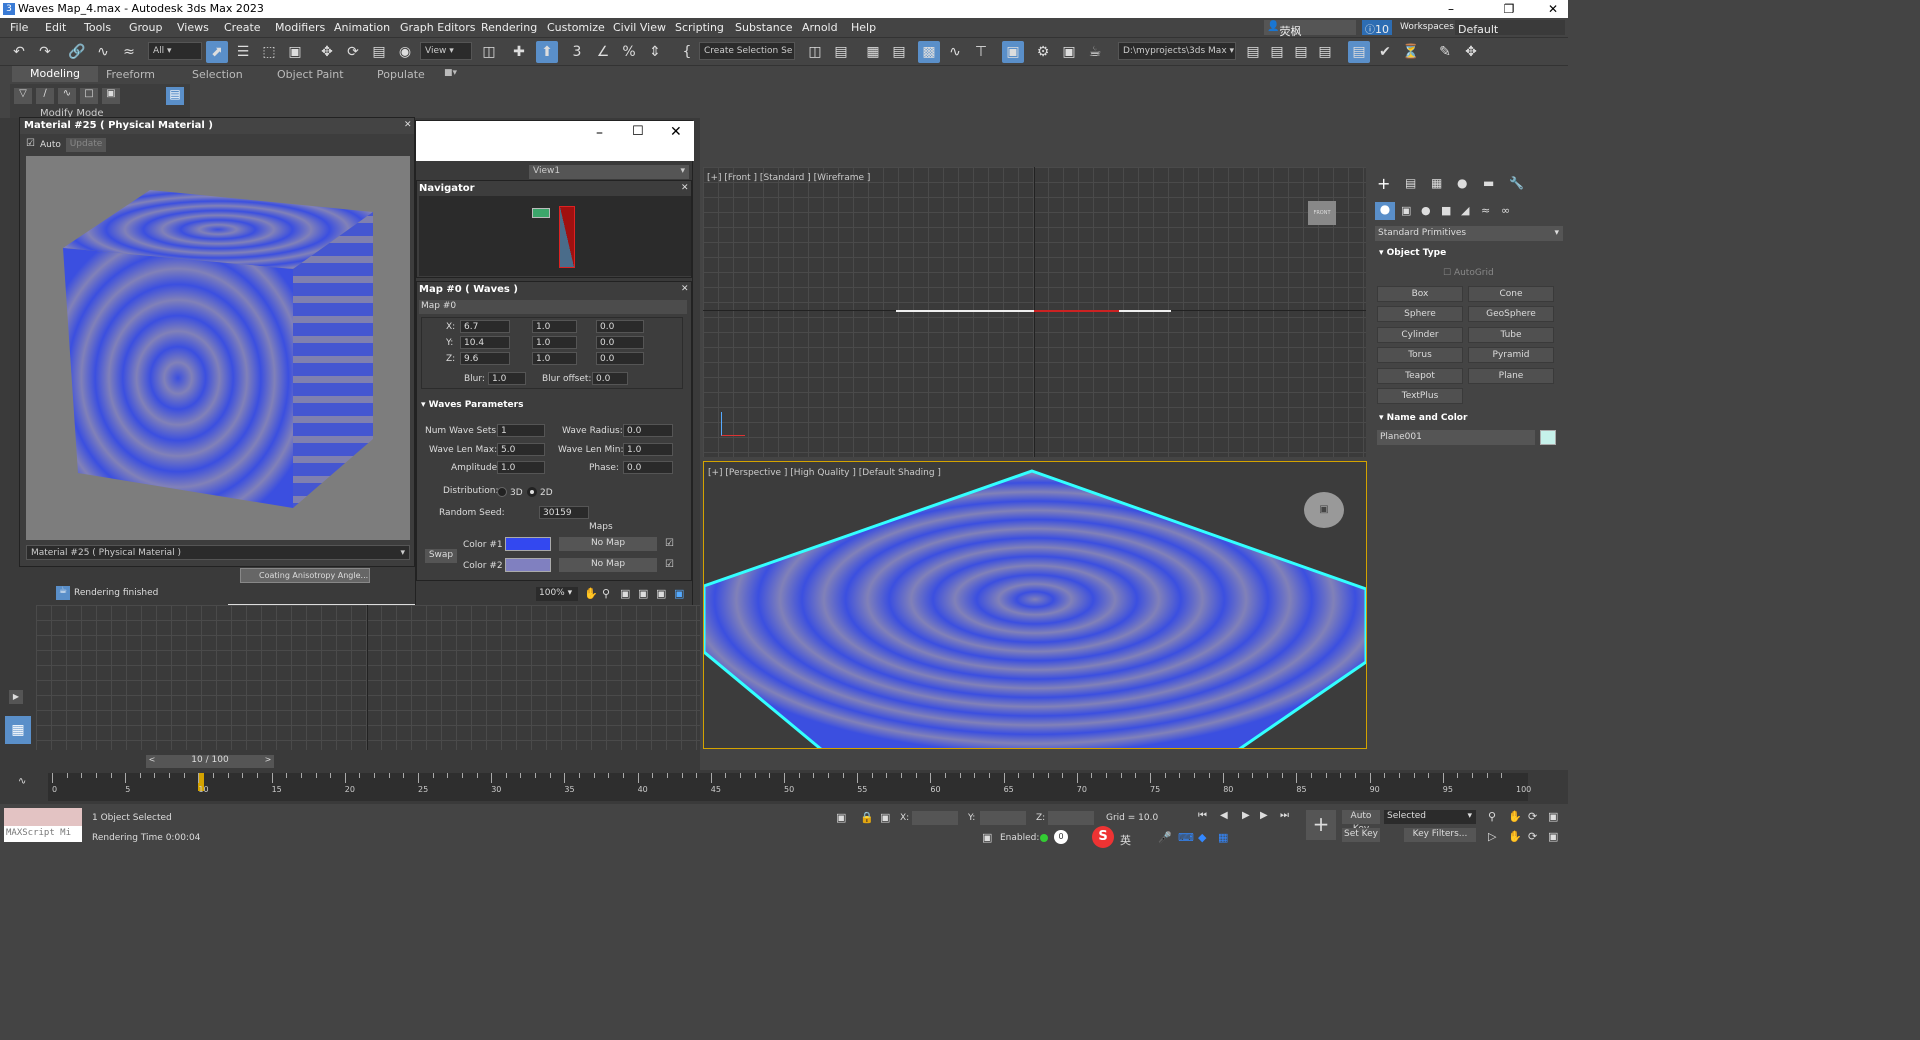  I want to click on auto-key-button: Auto Key, so click(1361, 822).